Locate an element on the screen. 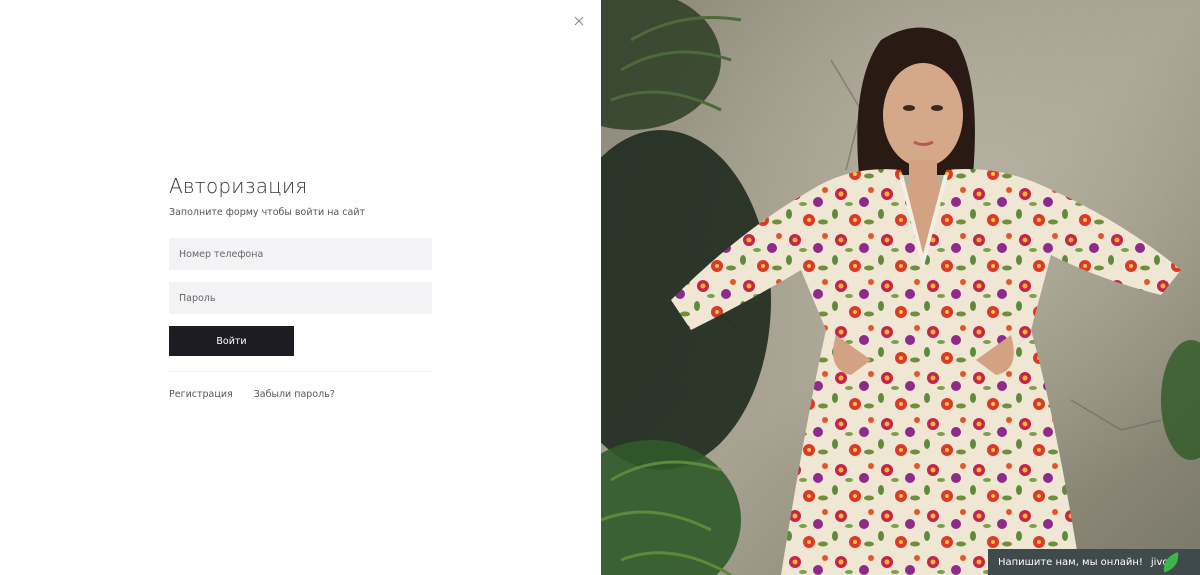 The height and width of the screenshot is (575, 1200). phone-input is located at coordinates (300, 254).